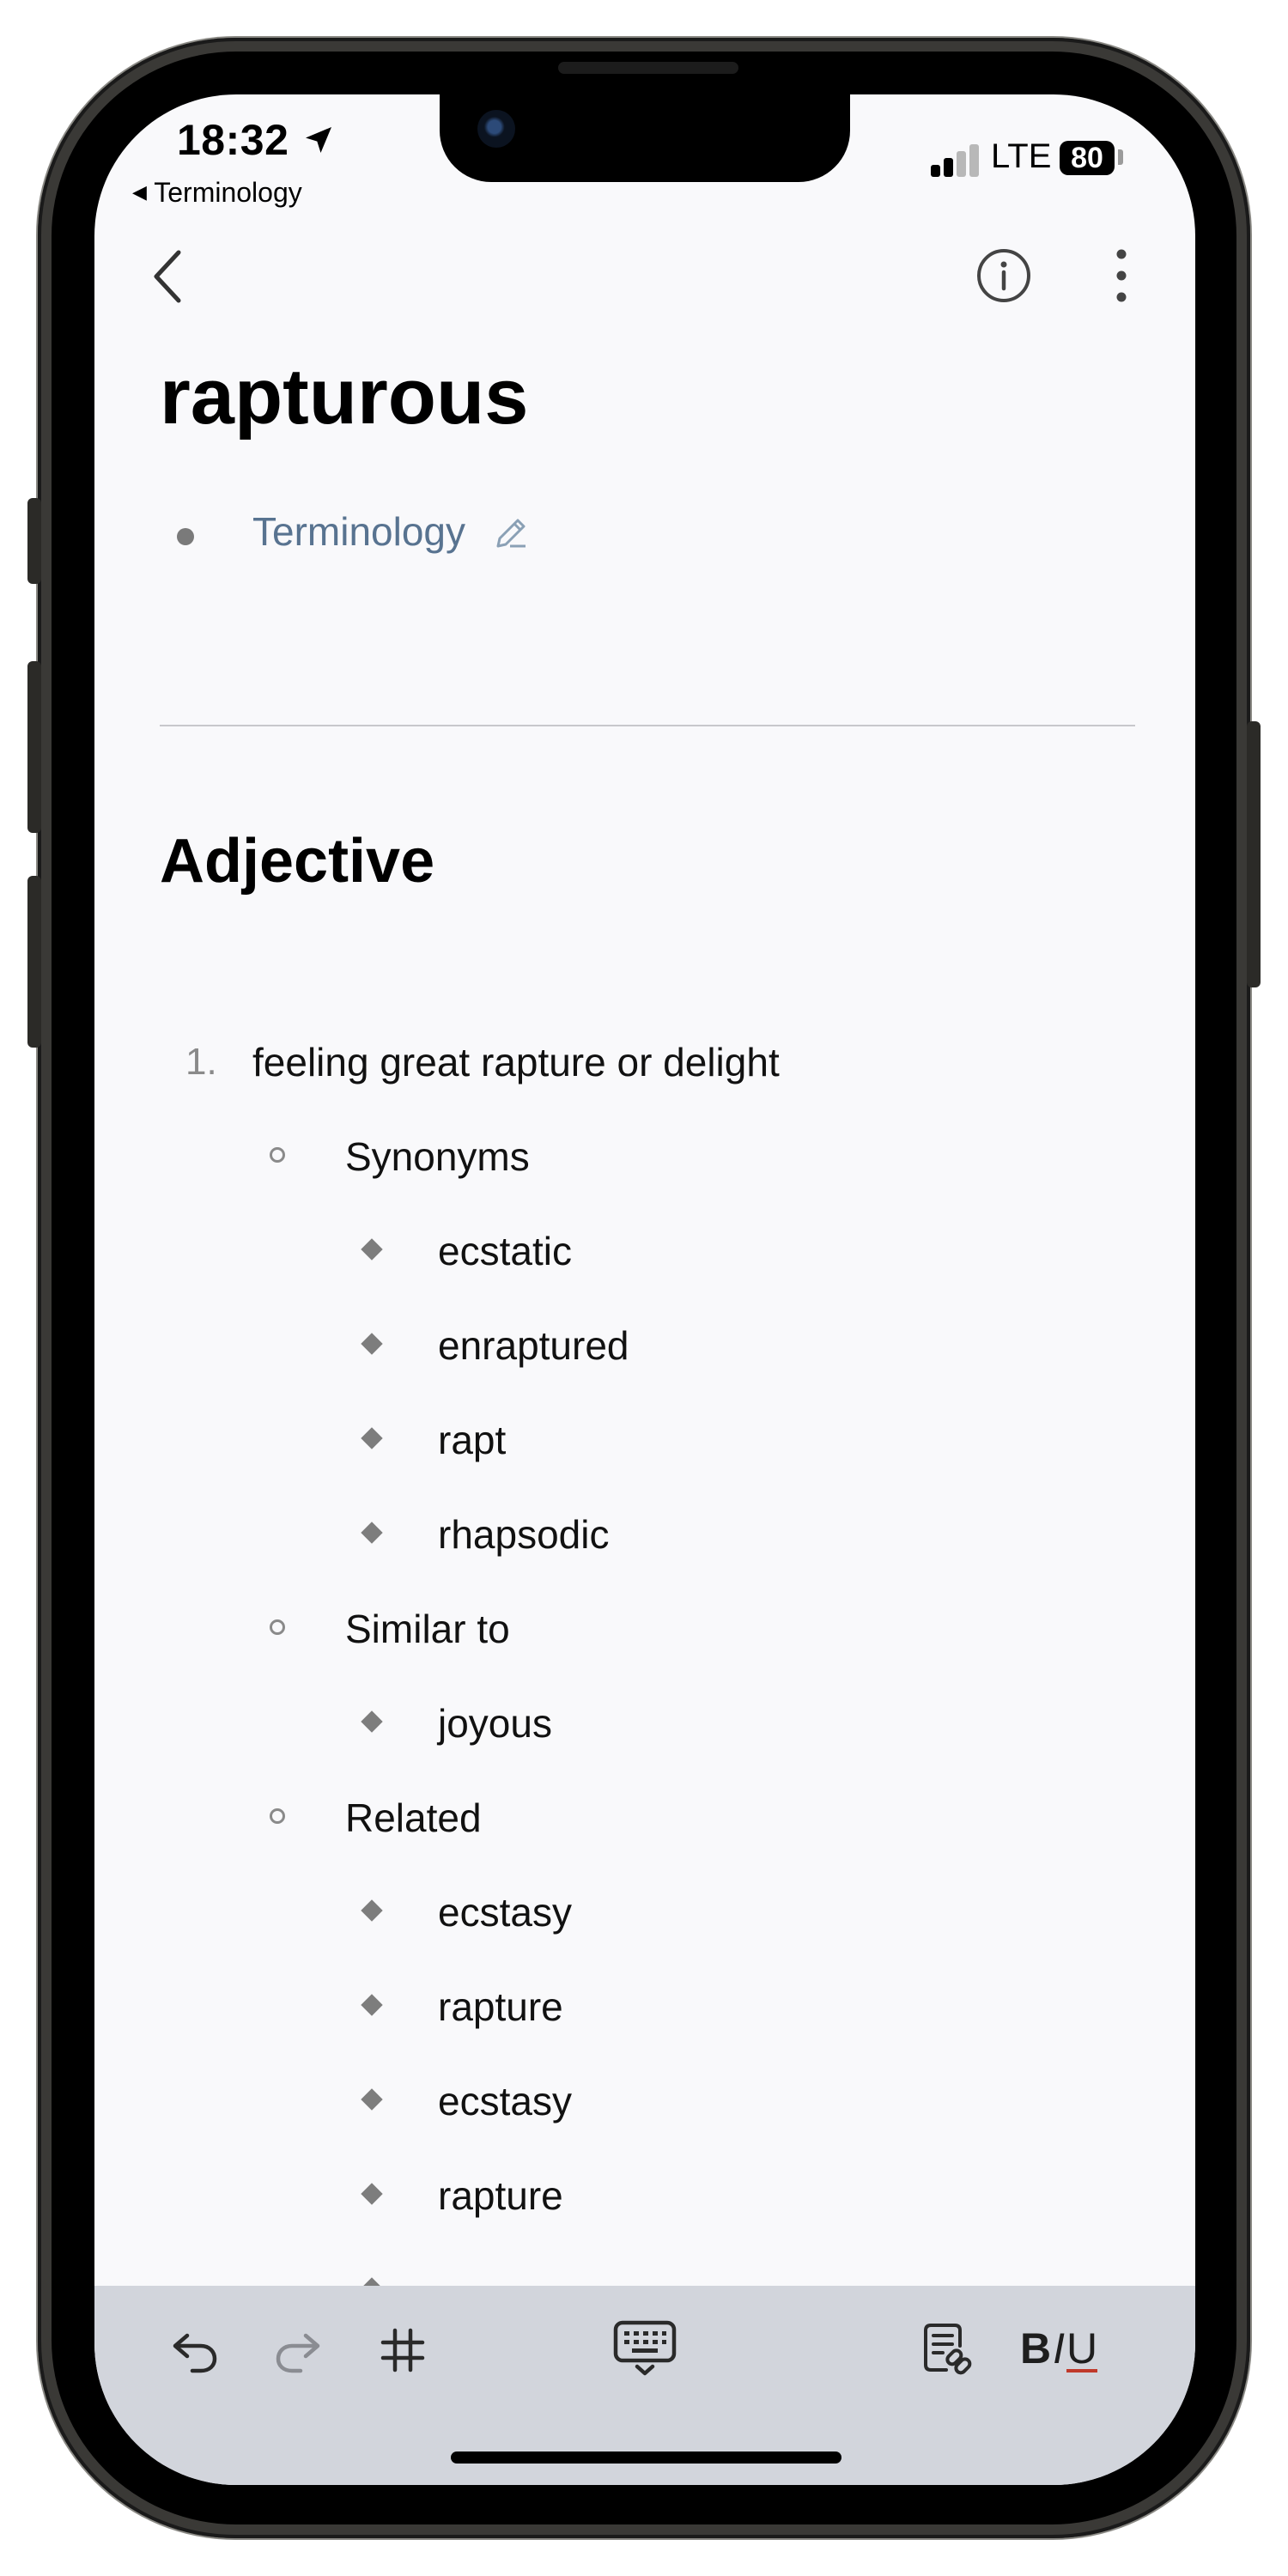 This screenshot has width=1288, height=2576. I want to click on back-triangle-icon: ◀, so click(139, 192).